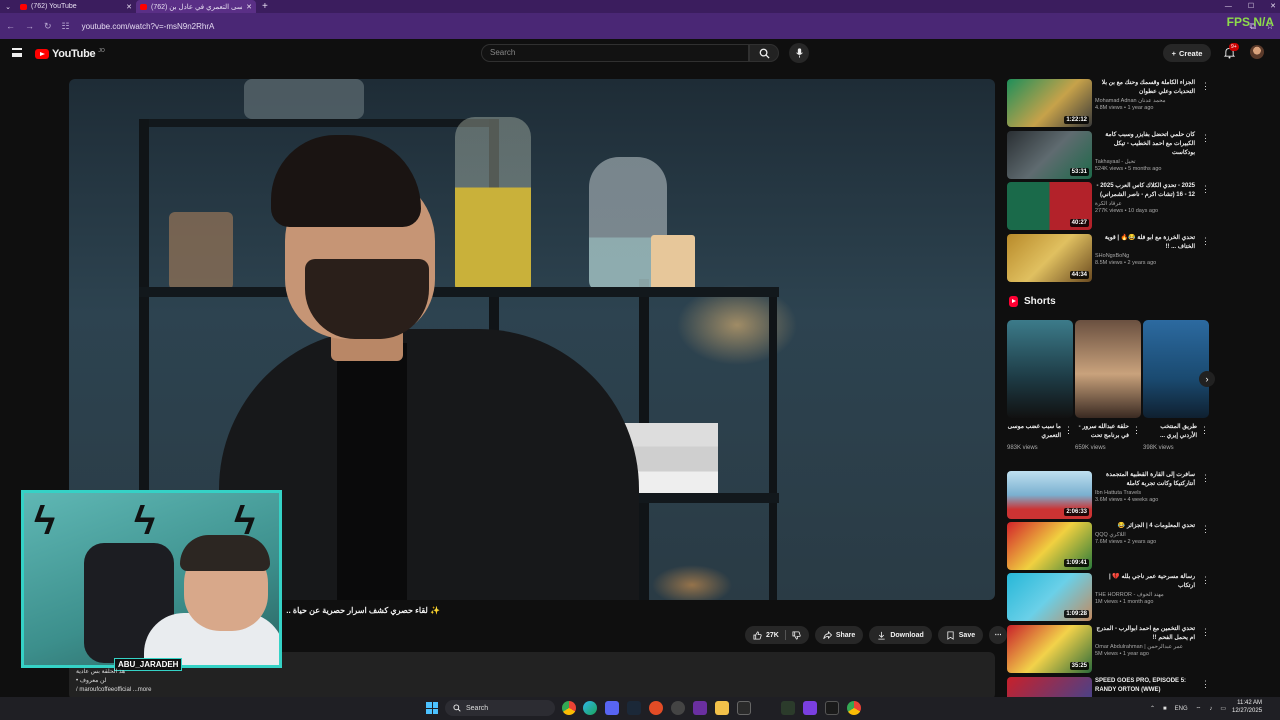  I want to click on windows-start-icon, so click(432, 708).